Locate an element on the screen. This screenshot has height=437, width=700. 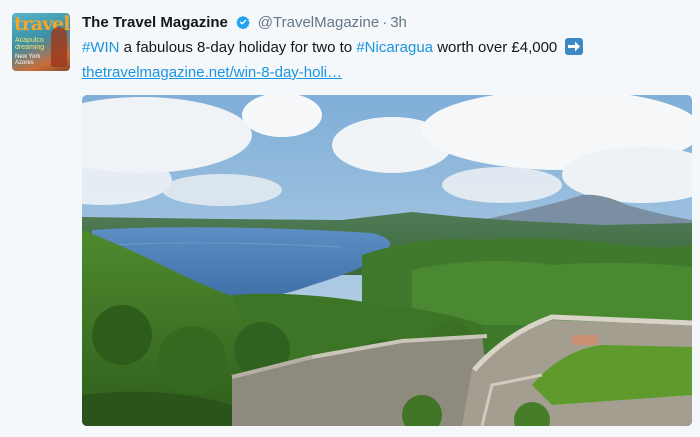
avatar-cover-line: Acapulco is located at coordinates (29, 40).